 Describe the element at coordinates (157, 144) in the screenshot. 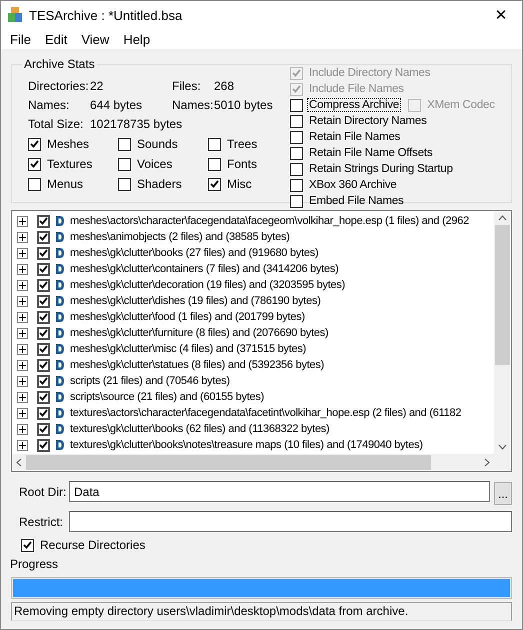

I see `checkbox-label: Sounds` at that location.